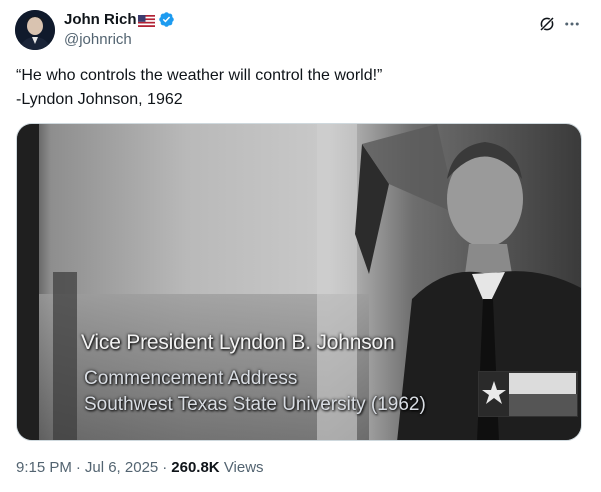 This screenshot has height=492, width=601. I want to click on avatar, so click(35, 30).